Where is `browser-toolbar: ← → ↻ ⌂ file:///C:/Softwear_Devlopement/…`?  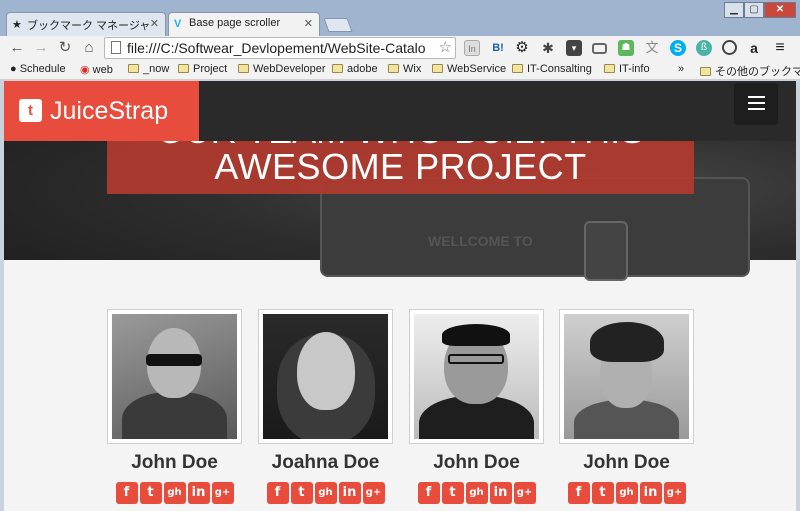
browser-toolbar: ← → ↻ ⌂ file:///C:/Softwear_Devlopement/… is located at coordinates (400, 48).